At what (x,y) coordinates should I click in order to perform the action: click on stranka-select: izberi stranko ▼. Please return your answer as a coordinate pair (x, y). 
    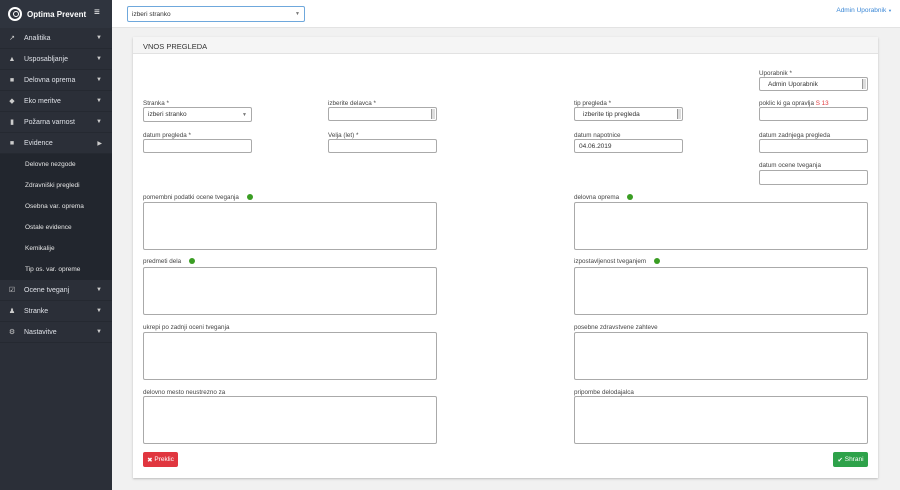
    Looking at the image, I should click on (197, 114).